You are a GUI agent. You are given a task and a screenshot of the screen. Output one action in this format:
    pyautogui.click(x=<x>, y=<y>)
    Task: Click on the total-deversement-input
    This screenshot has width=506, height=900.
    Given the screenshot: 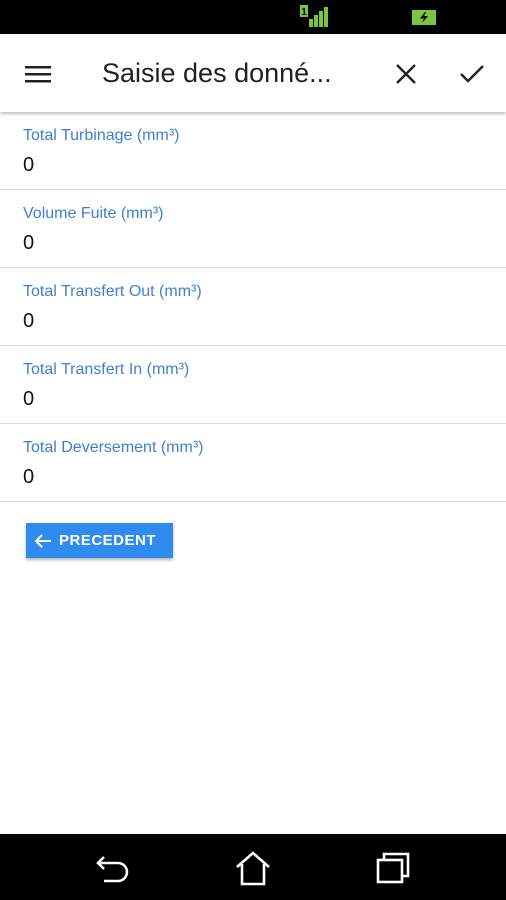 What is the action you would take?
    pyautogui.click(x=253, y=477)
    